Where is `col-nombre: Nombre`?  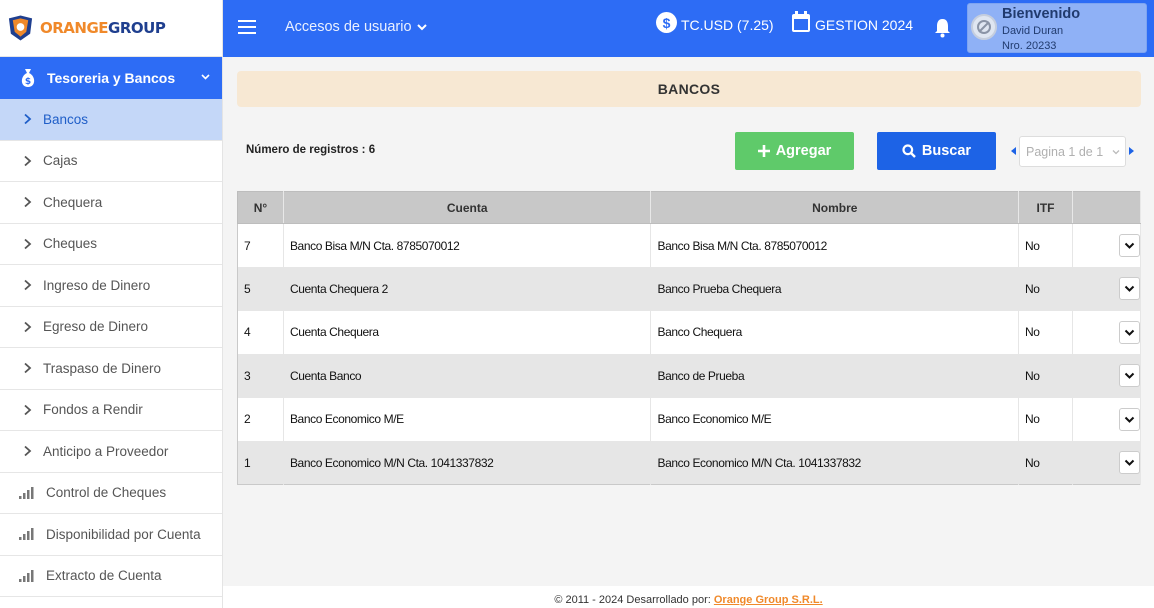 col-nombre: Nombre is located at coordinates (835, 207).